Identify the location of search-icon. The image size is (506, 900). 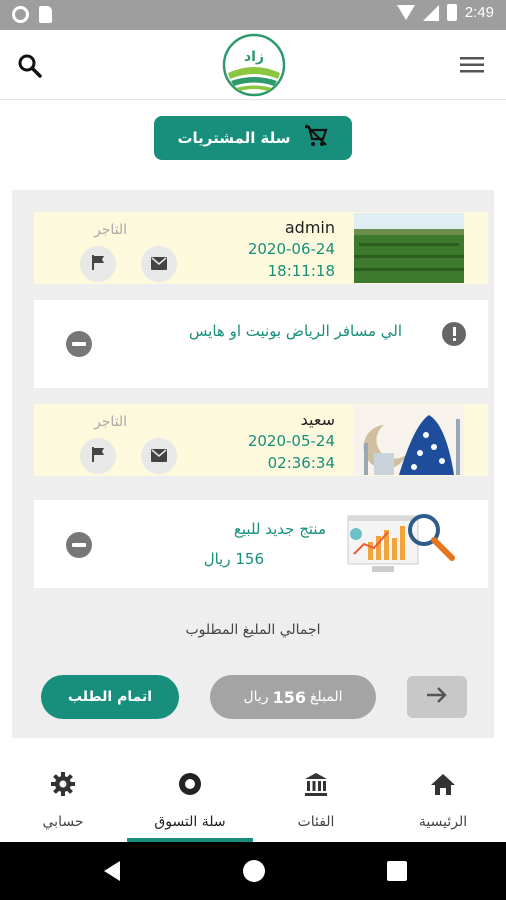
(30, 66).